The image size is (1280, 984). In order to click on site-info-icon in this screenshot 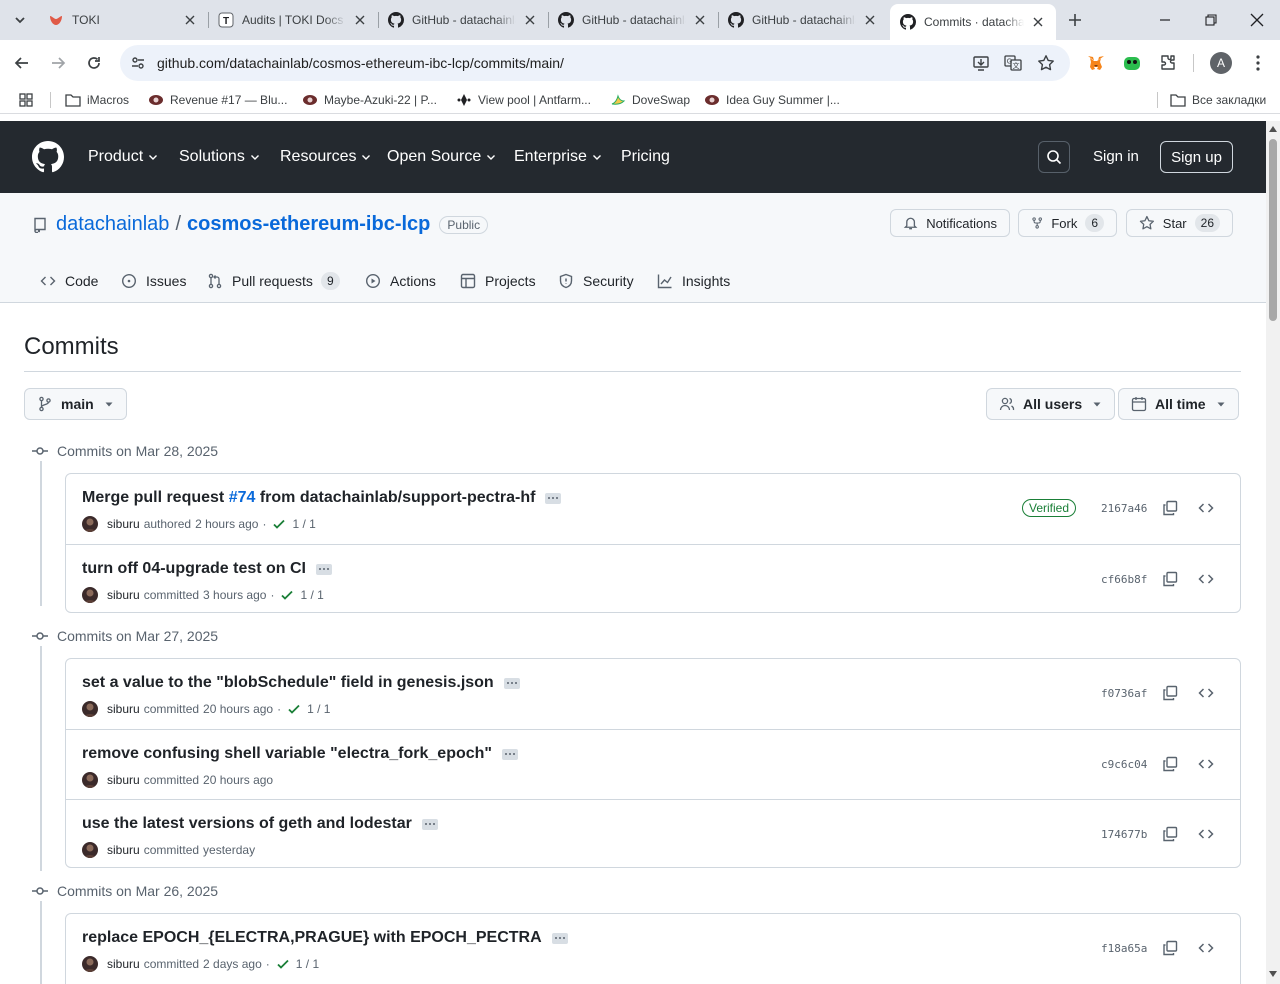, I will do `click(138, 63)`.